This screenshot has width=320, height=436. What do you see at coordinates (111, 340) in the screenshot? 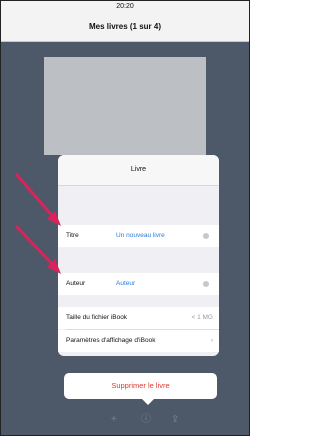
I see `display-settings-label: Paramètres d'affichage d'iBook` at bounding box center [111, 340].